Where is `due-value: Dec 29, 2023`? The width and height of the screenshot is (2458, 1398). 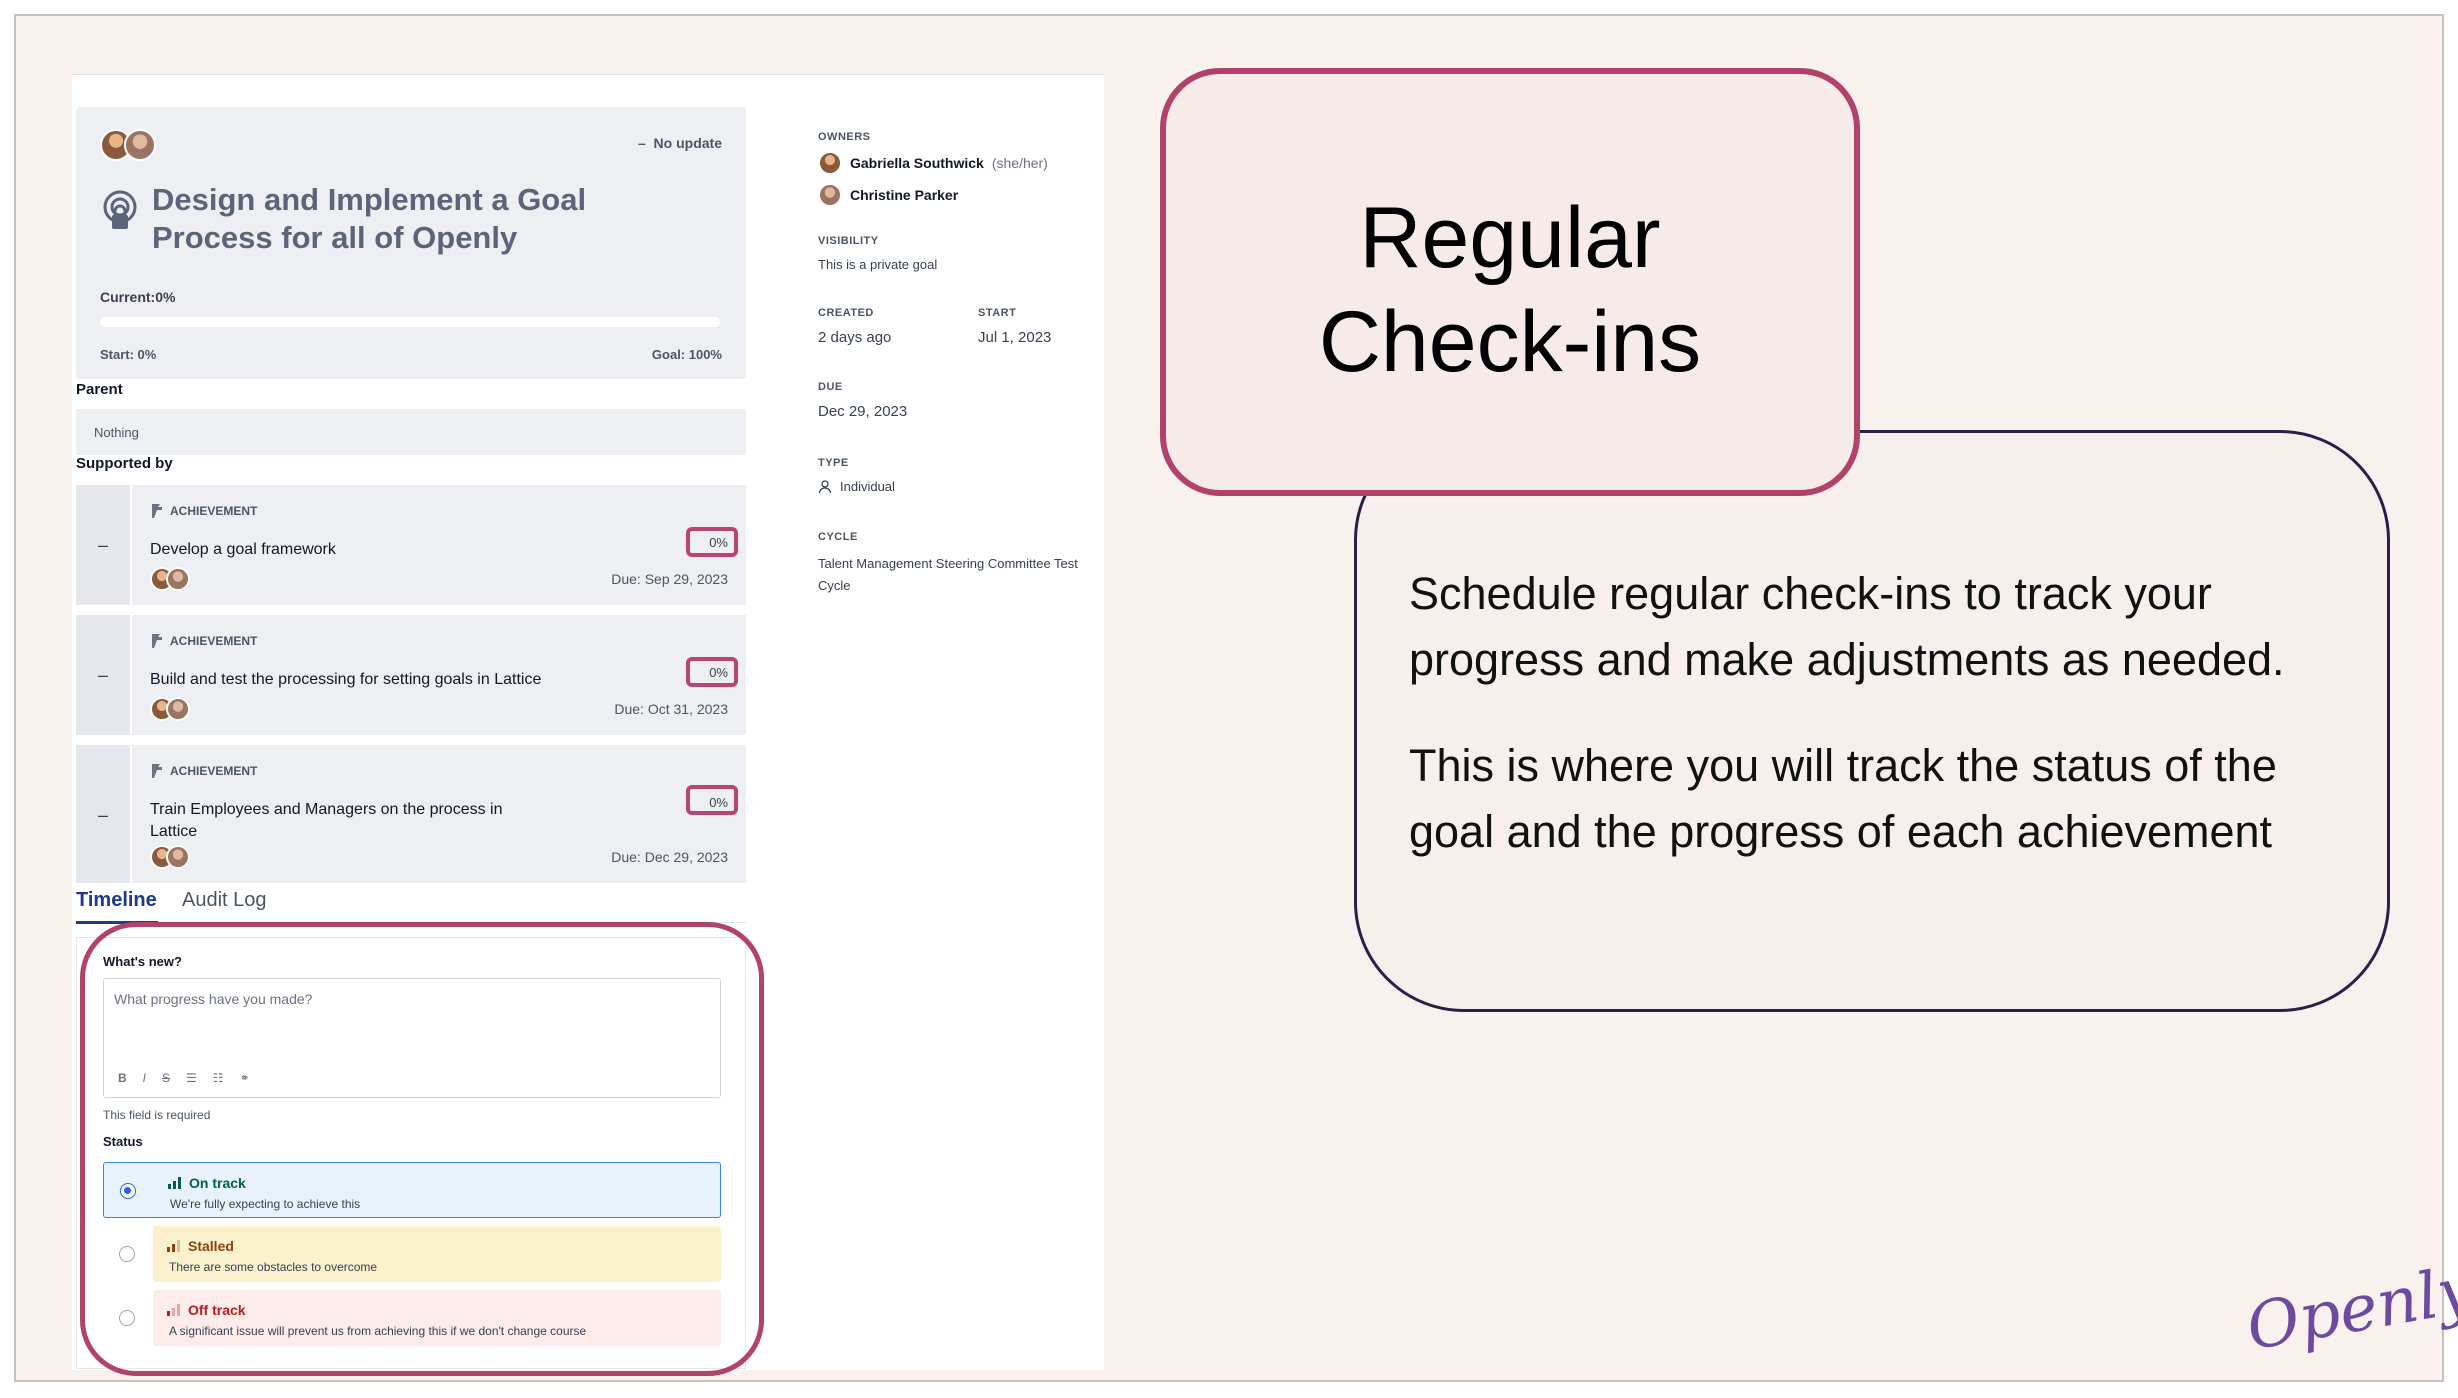
due-value: Dec 29, 2023 is located at coordinates (863, 411).